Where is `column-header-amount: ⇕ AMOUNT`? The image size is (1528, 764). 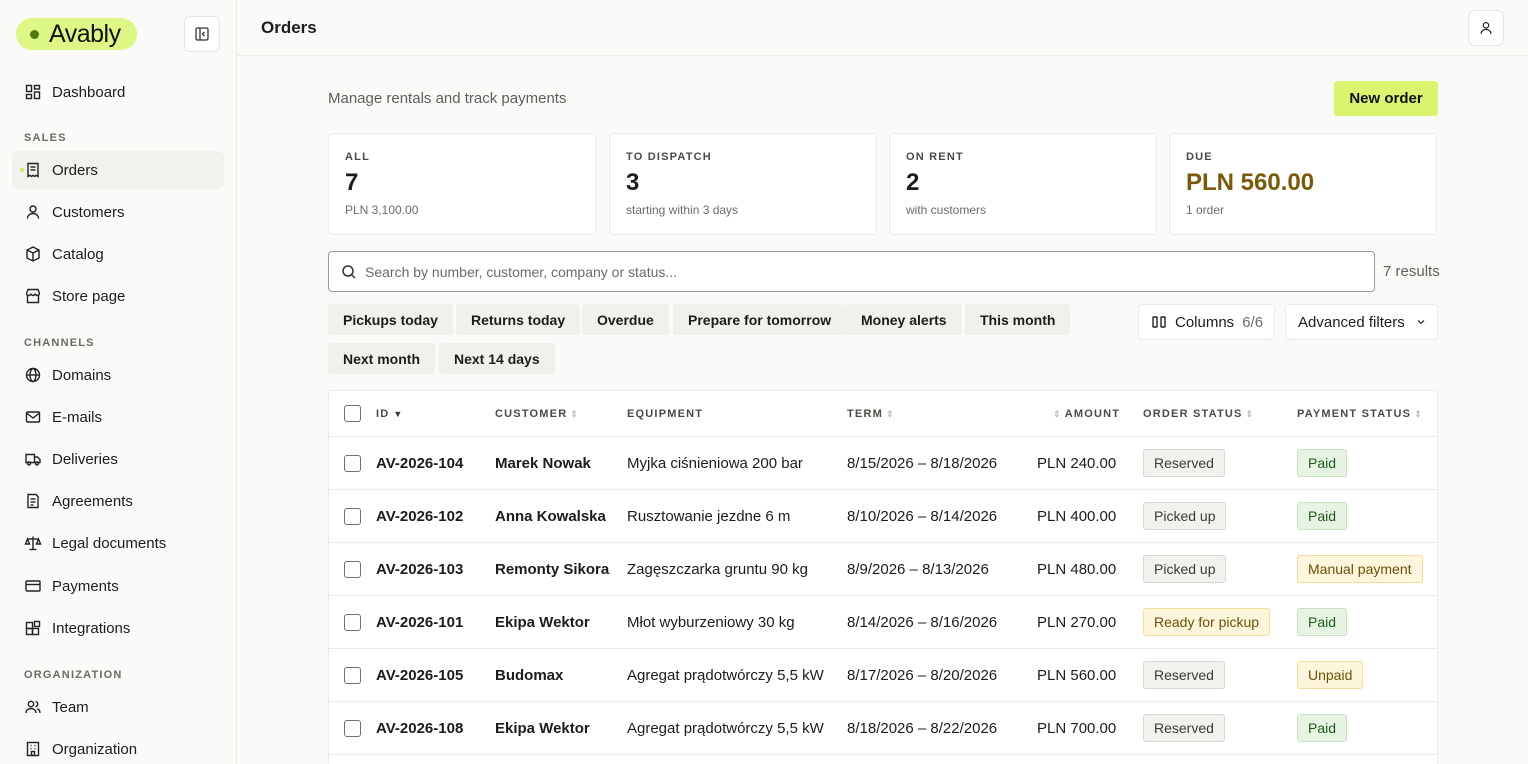
column-header-amount: ⇕ AMOUNT is located at coordinates (1085, 414).